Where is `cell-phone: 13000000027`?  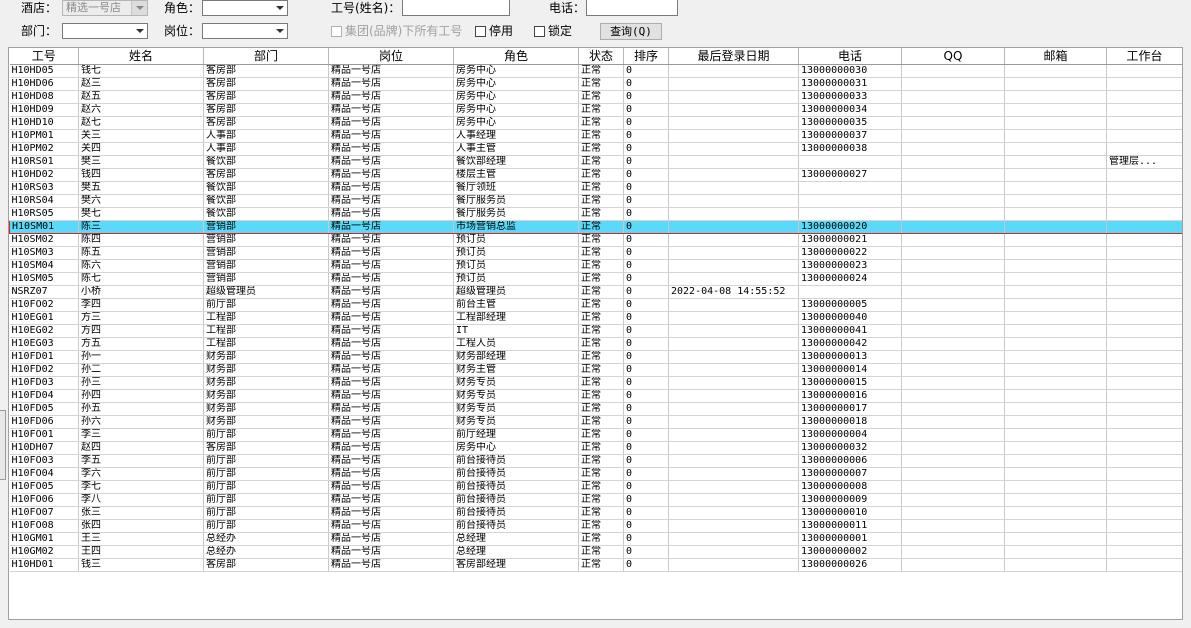 cell-phone: 13000000027 is located at coordinates (850, 175).